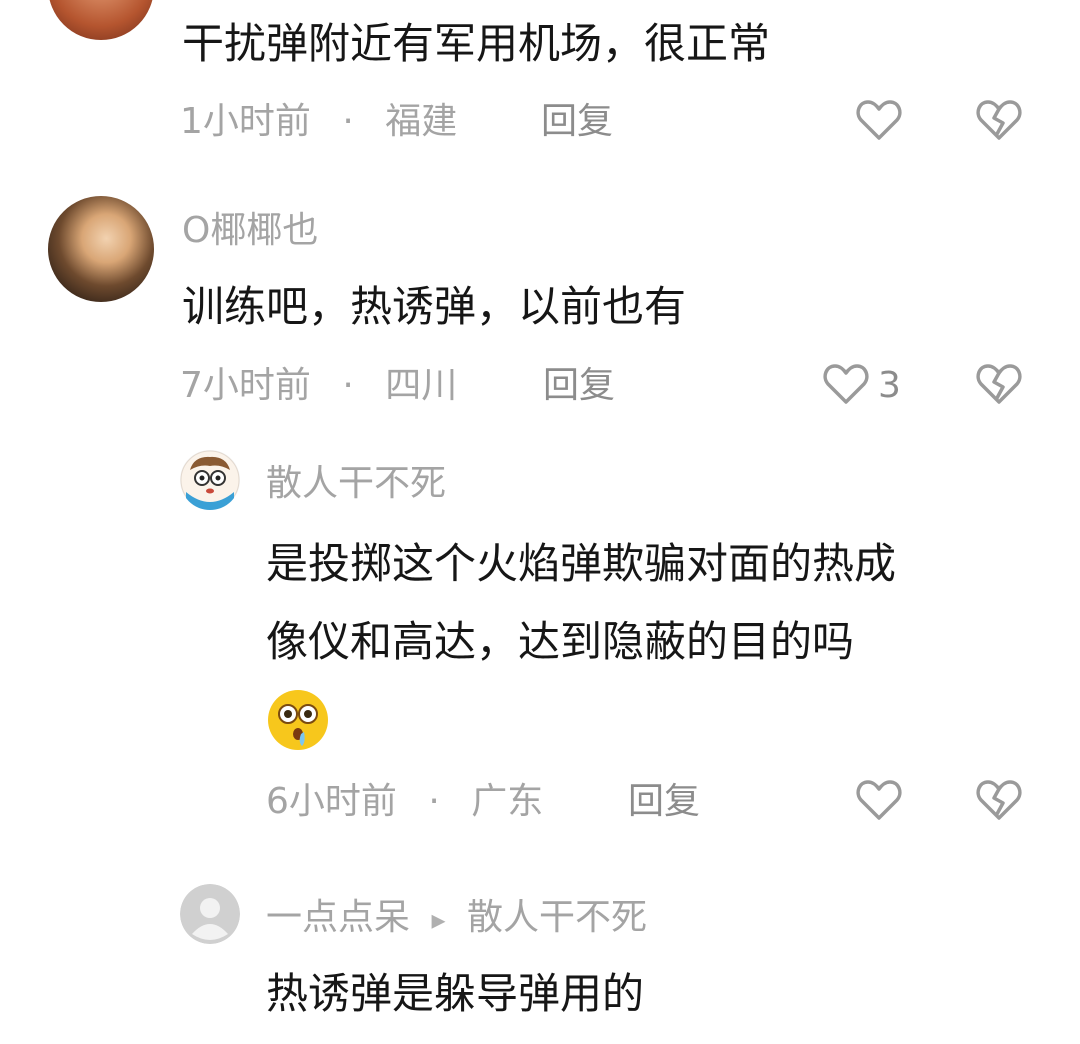  What do you see at coordinates (456, 919) in the screenshot?
I see `reply-username-row: 一点点呆 ▸ 散人干不死` at bounding box center [456, 919].